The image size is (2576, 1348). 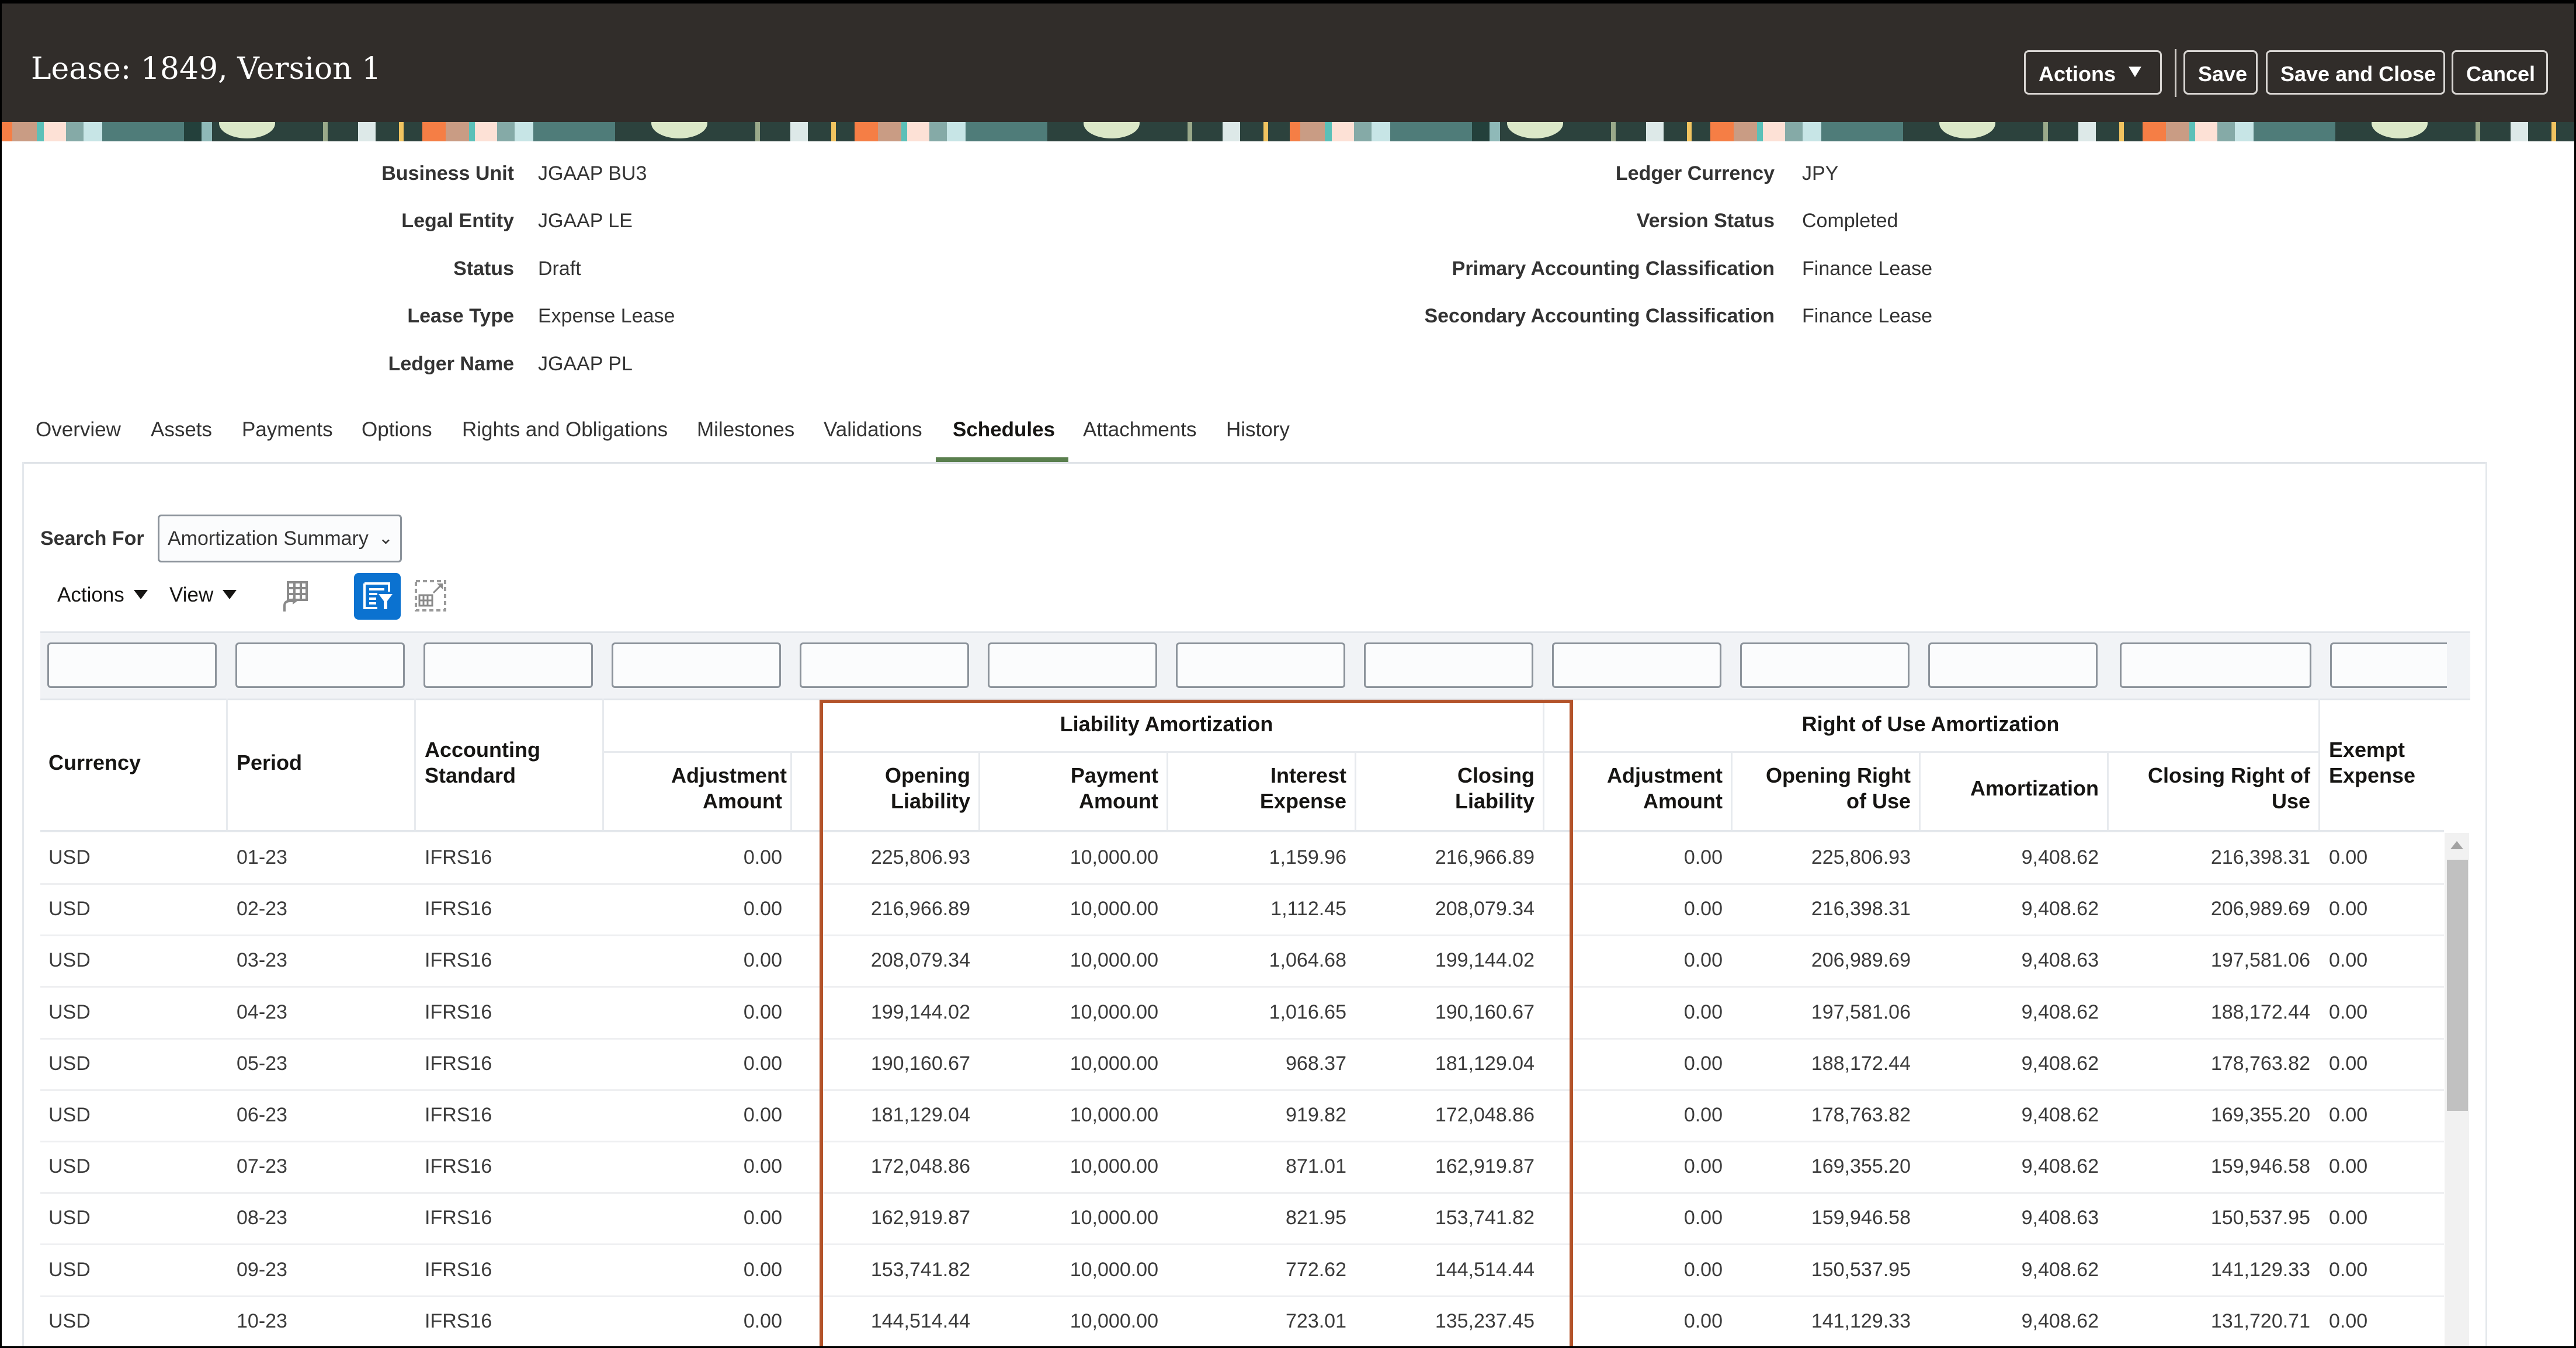 What do you see at coordinates (495, 762) in the screenshot?
I see `column-header-accounting-standard: Accounting Standard` at bounding box center [495, 762].